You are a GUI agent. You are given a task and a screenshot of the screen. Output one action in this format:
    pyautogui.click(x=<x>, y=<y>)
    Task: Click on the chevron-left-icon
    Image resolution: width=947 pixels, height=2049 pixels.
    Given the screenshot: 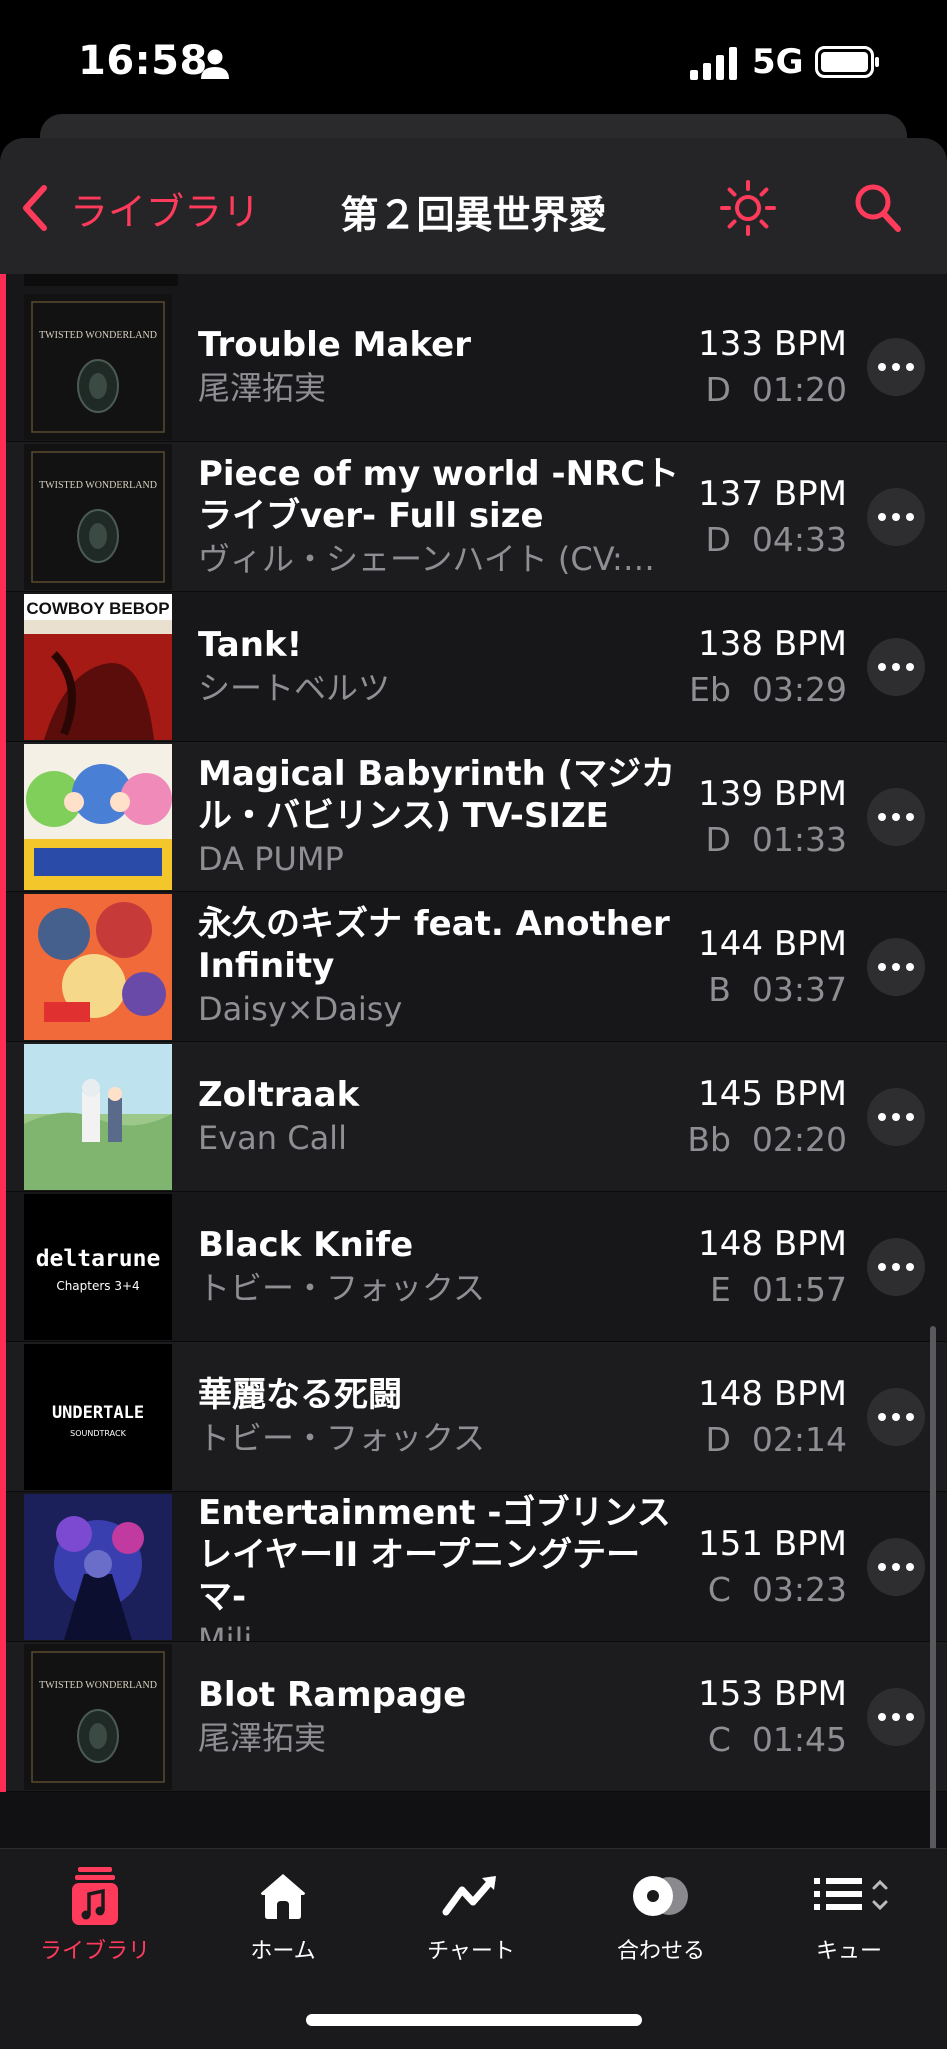 What is the action you would take?
    pyautogui.click(x=35, y=208)
    